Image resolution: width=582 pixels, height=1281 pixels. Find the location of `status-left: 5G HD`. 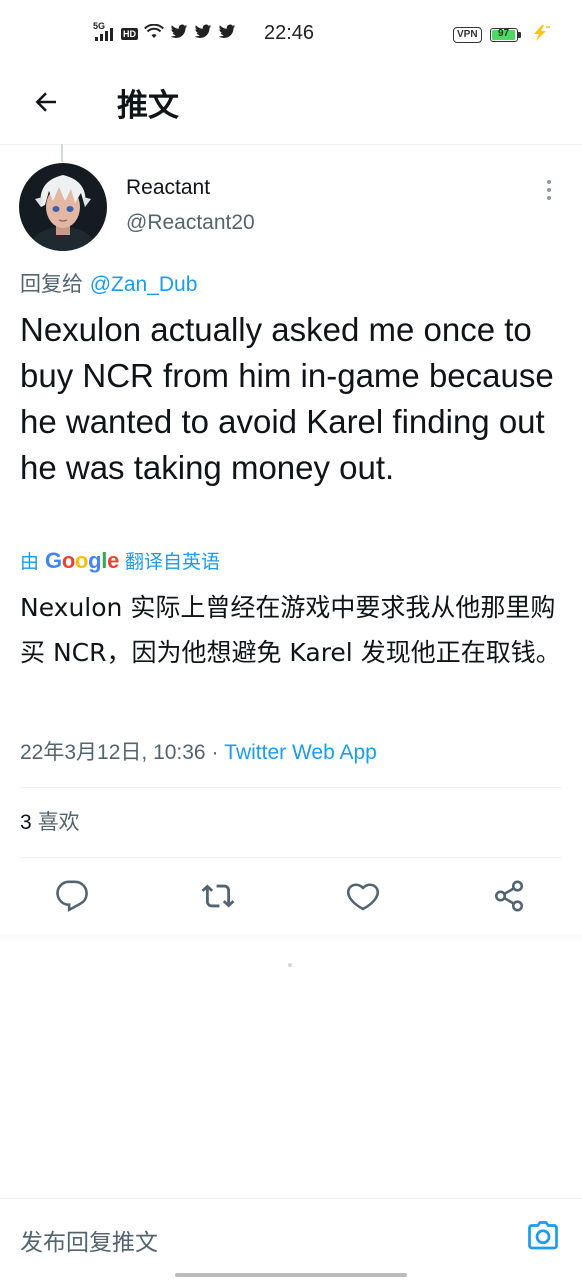

status-left: 5G HD is located at coordinates (164, 32).